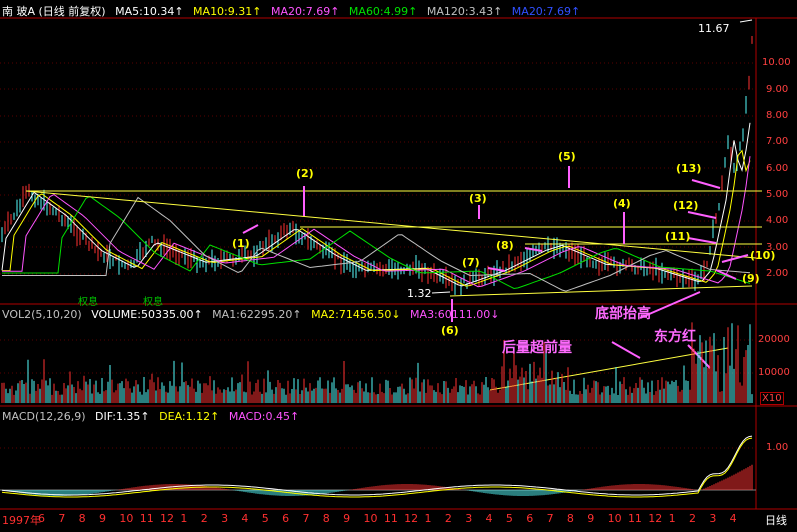 The image size is (797, 532). I want to click on price-tick-8: 8.00, so click(777, 115).